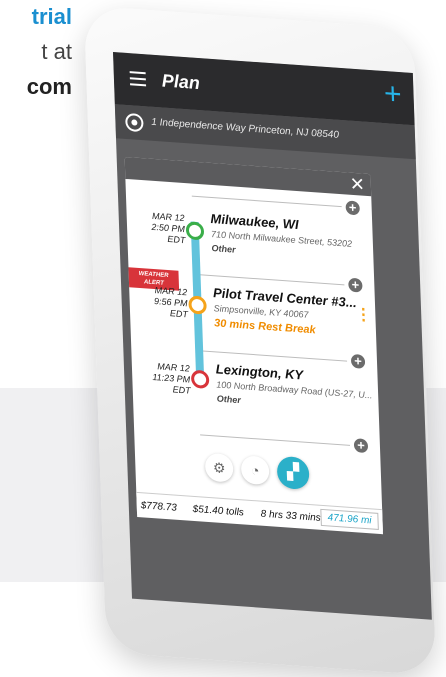 This screenshot has width=446, height=677. I want to click on trip-duration: 8 hrs 33 mins, so click(290, 516).